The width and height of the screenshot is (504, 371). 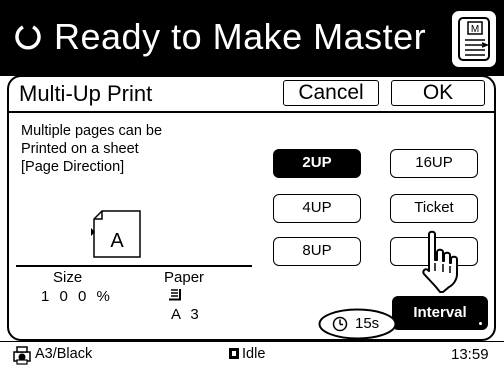 I want to click on description-line-1: Multiple pages can be, so click(x=92, y=131).